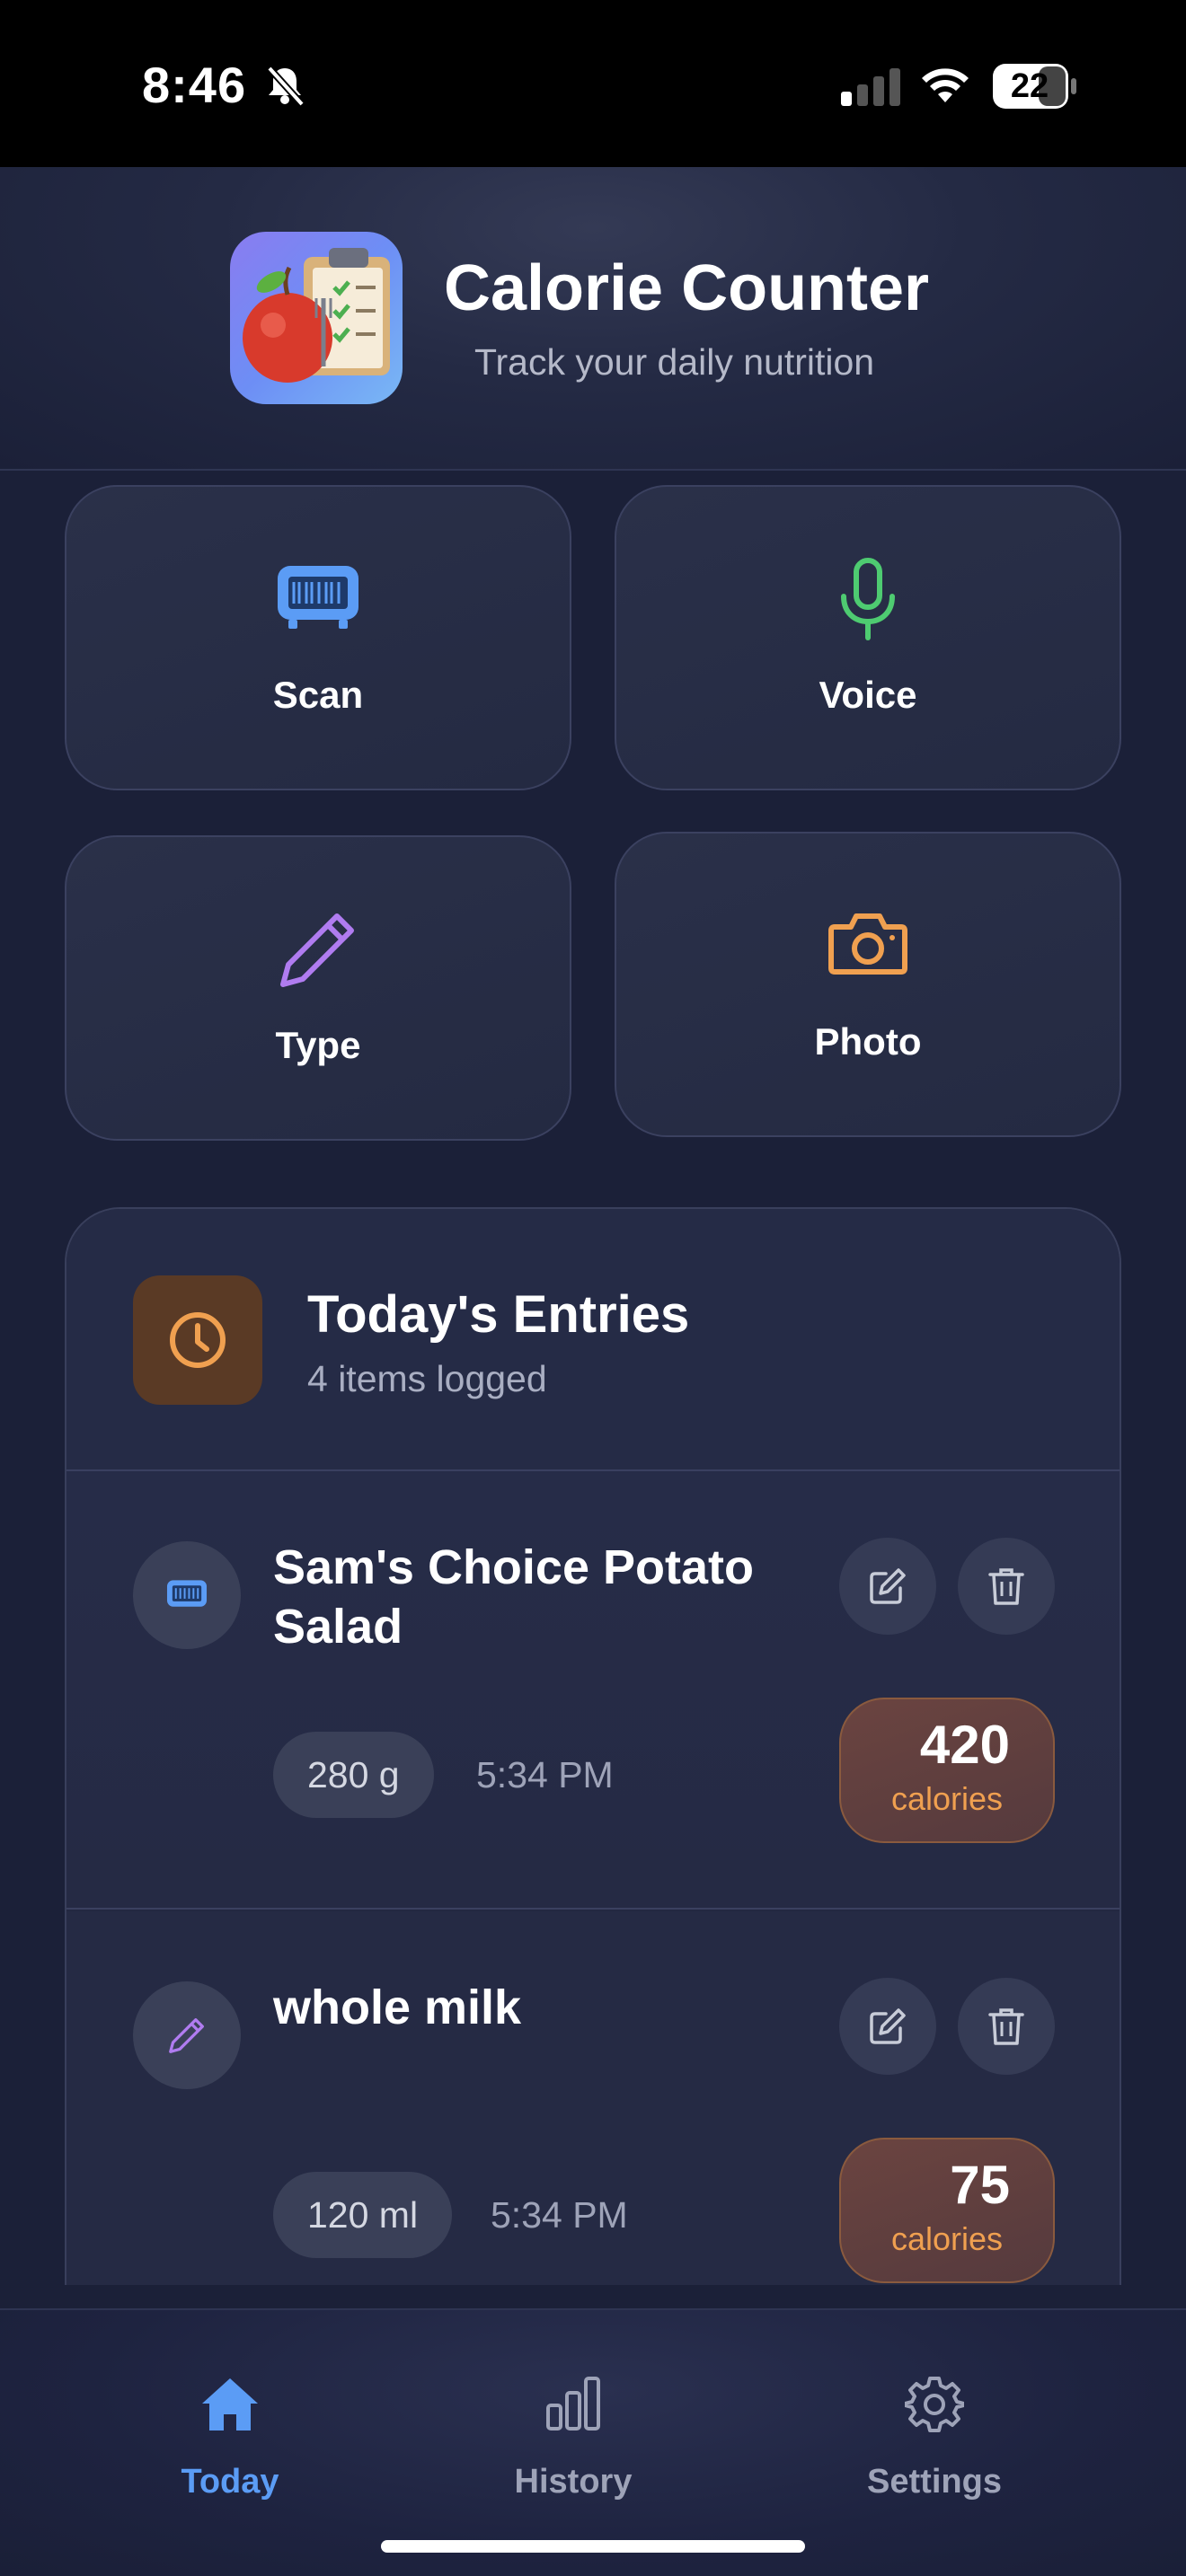 This screenshot has width=1186, height=2576. What do you see at coordinates (1029, 86) in the screenshot?
I see `battery-level: 22` at bounding box center [1029, 86].